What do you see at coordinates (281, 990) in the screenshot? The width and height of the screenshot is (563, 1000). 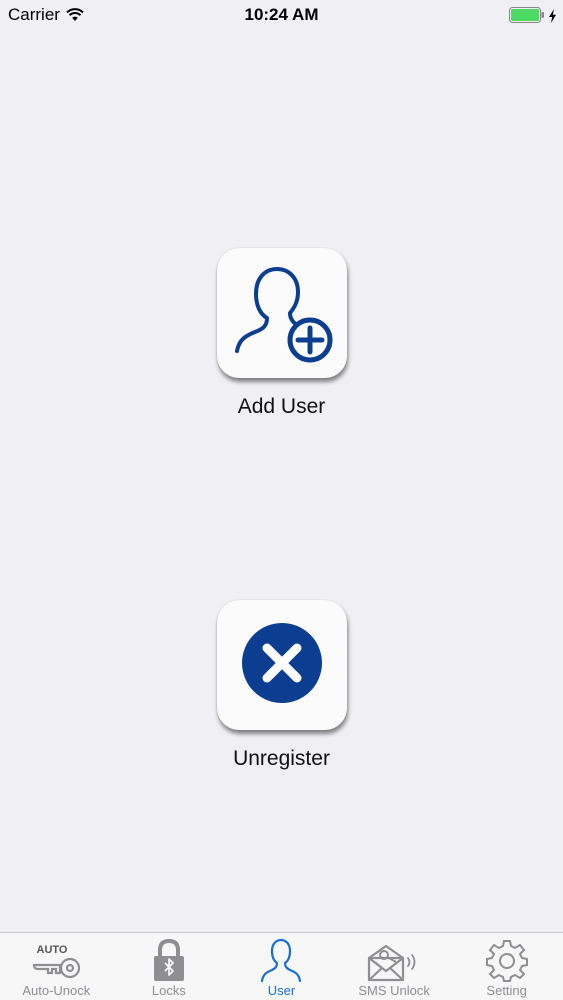 I see `tab-user-label: User` at bounding box center [281, 990].